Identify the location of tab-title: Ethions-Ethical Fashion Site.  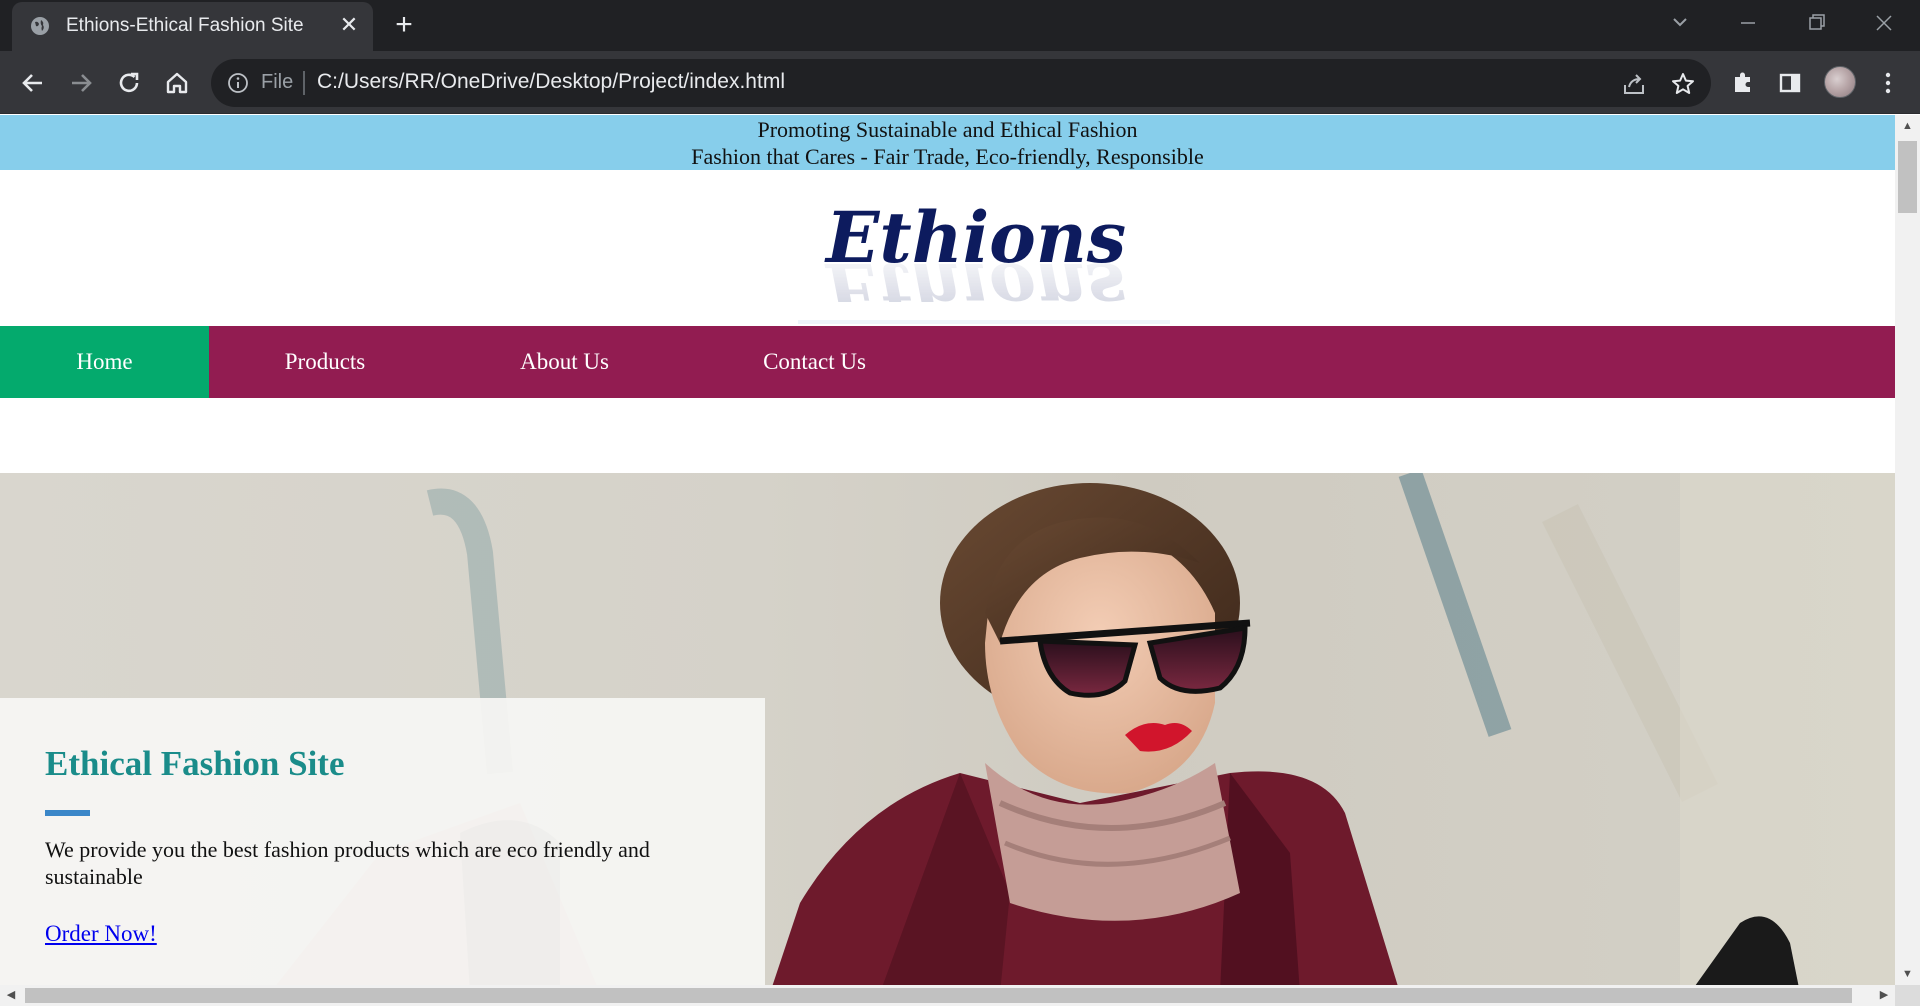
(185, 25).